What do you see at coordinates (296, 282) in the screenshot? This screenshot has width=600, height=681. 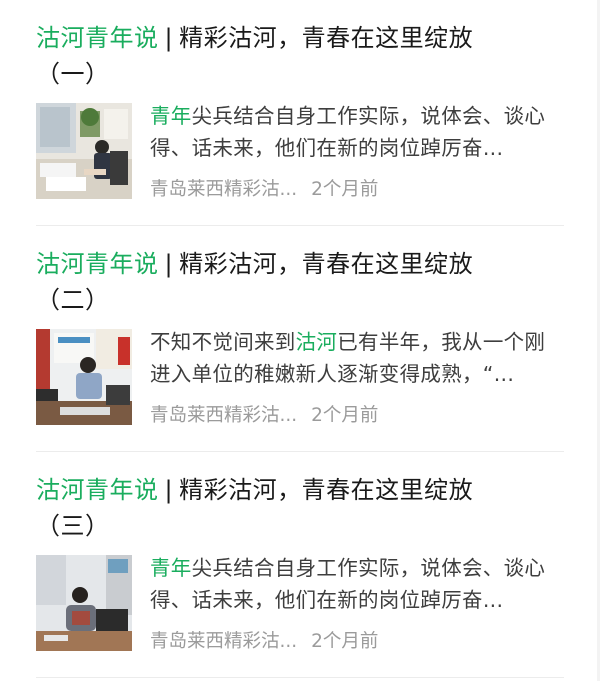 I see `article-title: 沽河青年说 | 精彩沽河，青春在这里绽放 （二）` at bounding box center [296, 282].